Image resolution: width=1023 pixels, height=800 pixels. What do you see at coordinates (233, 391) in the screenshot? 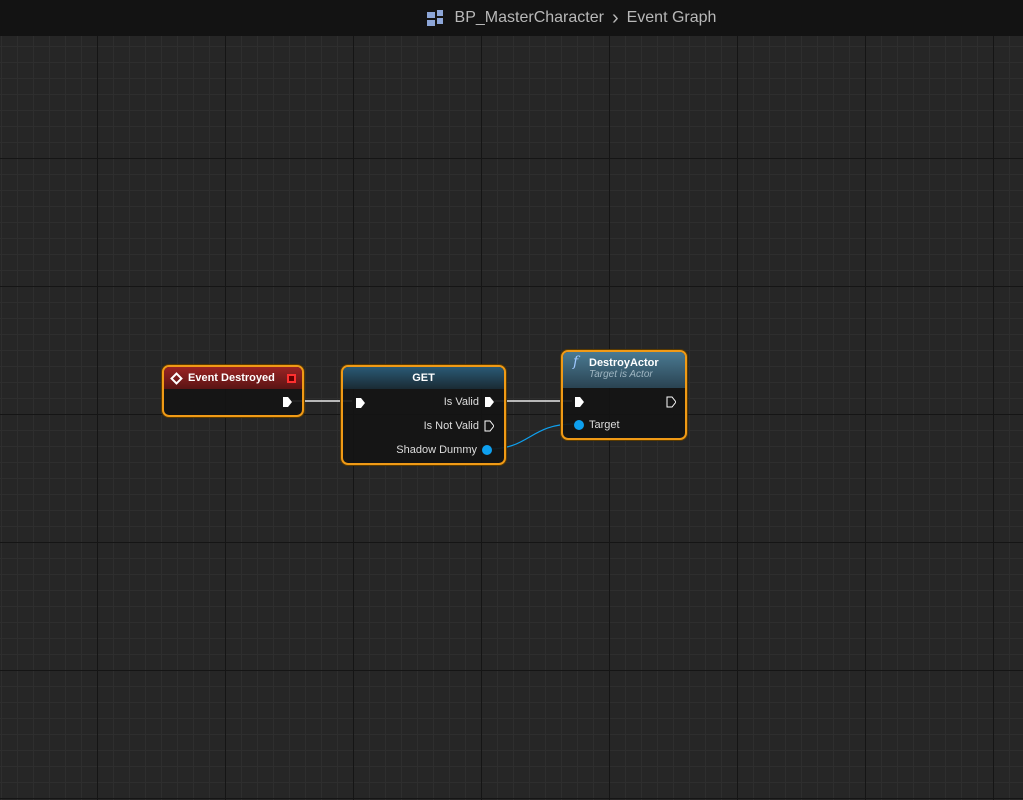
I see `event-destroyed-node: Event Destroyed` at bounding box center [233, 391].